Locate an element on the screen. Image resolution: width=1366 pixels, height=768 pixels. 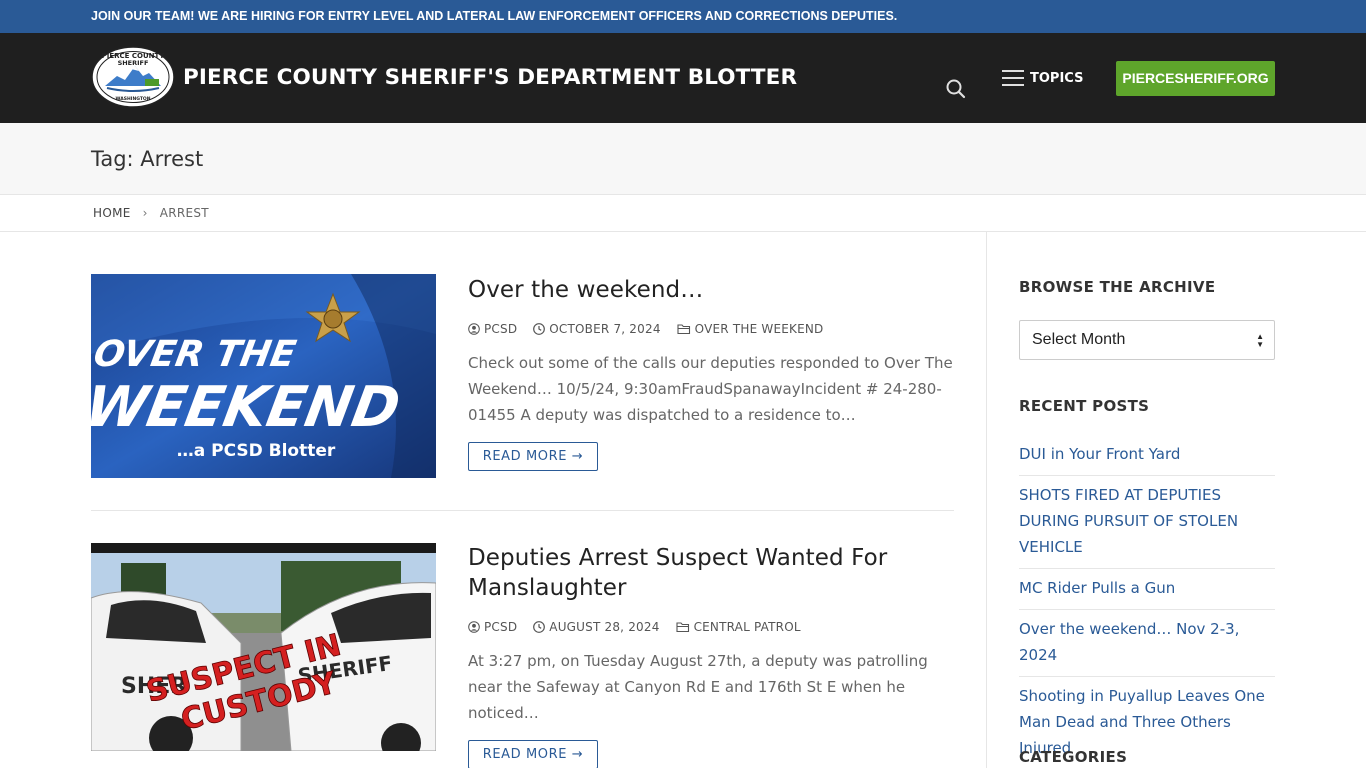
post-category-text: CENTRAL PATROL is located at coordinates (747, 627).